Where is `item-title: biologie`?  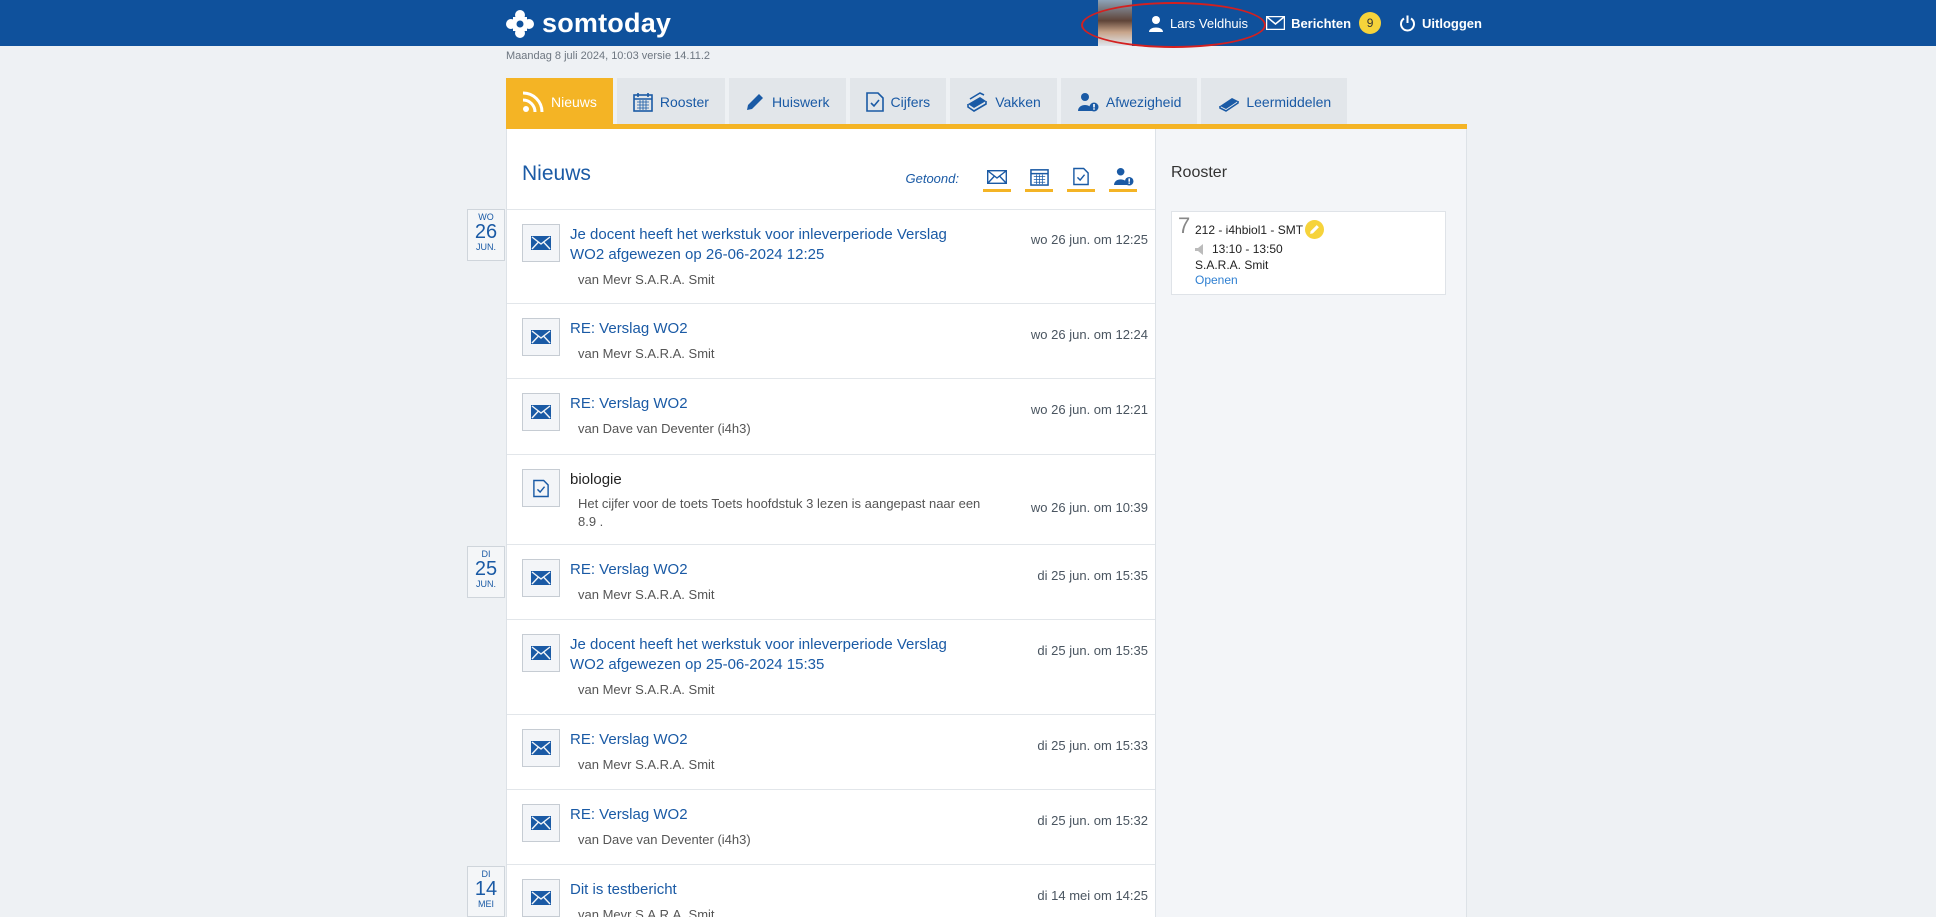
item-title: biologie is located at coordinates (770, 480).